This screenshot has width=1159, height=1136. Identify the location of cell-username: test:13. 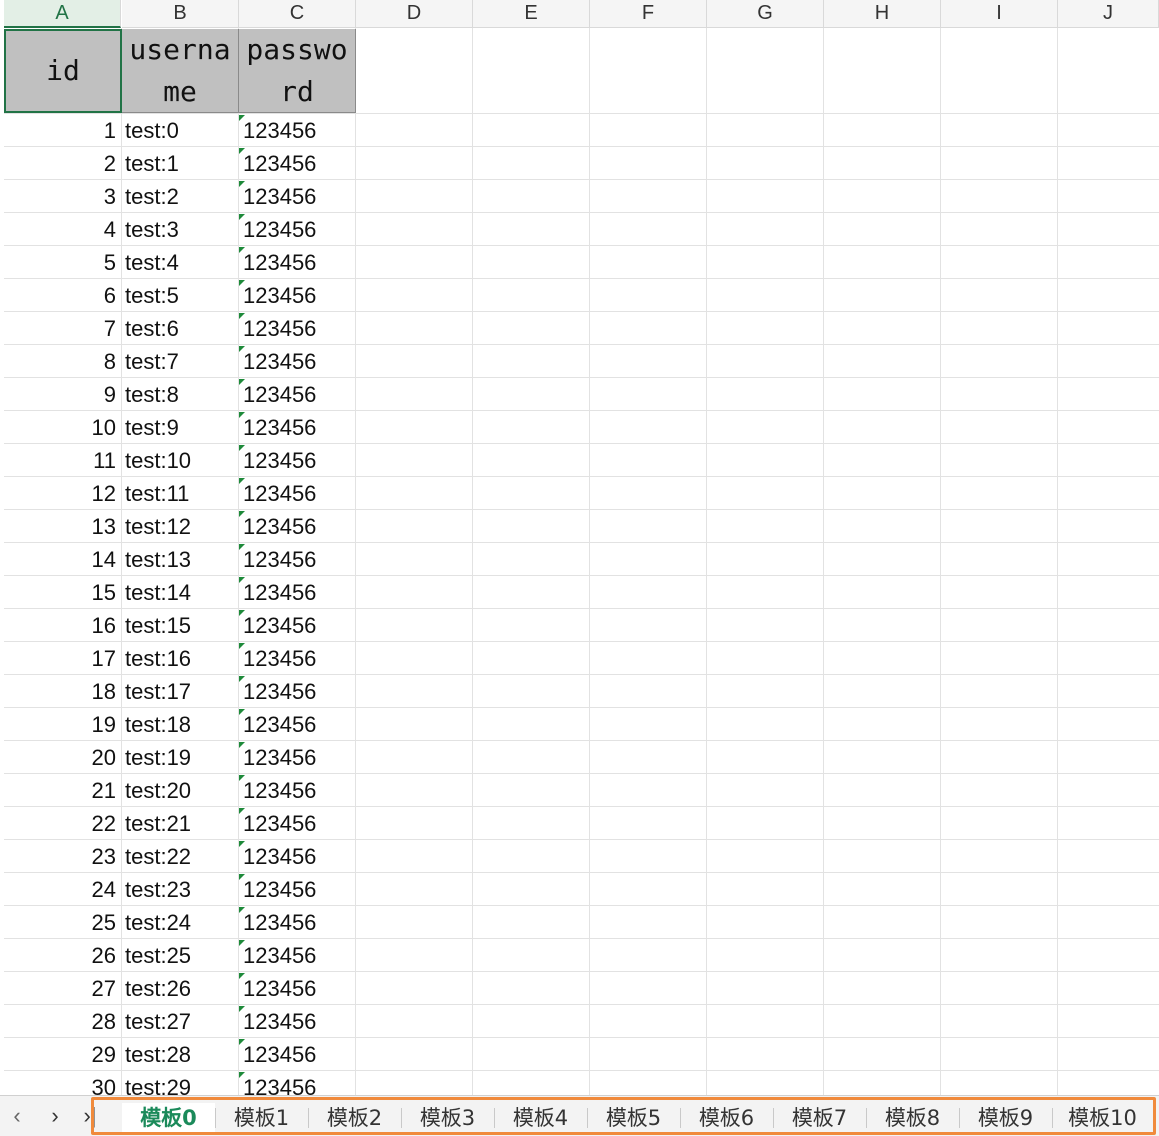
(158, 559).